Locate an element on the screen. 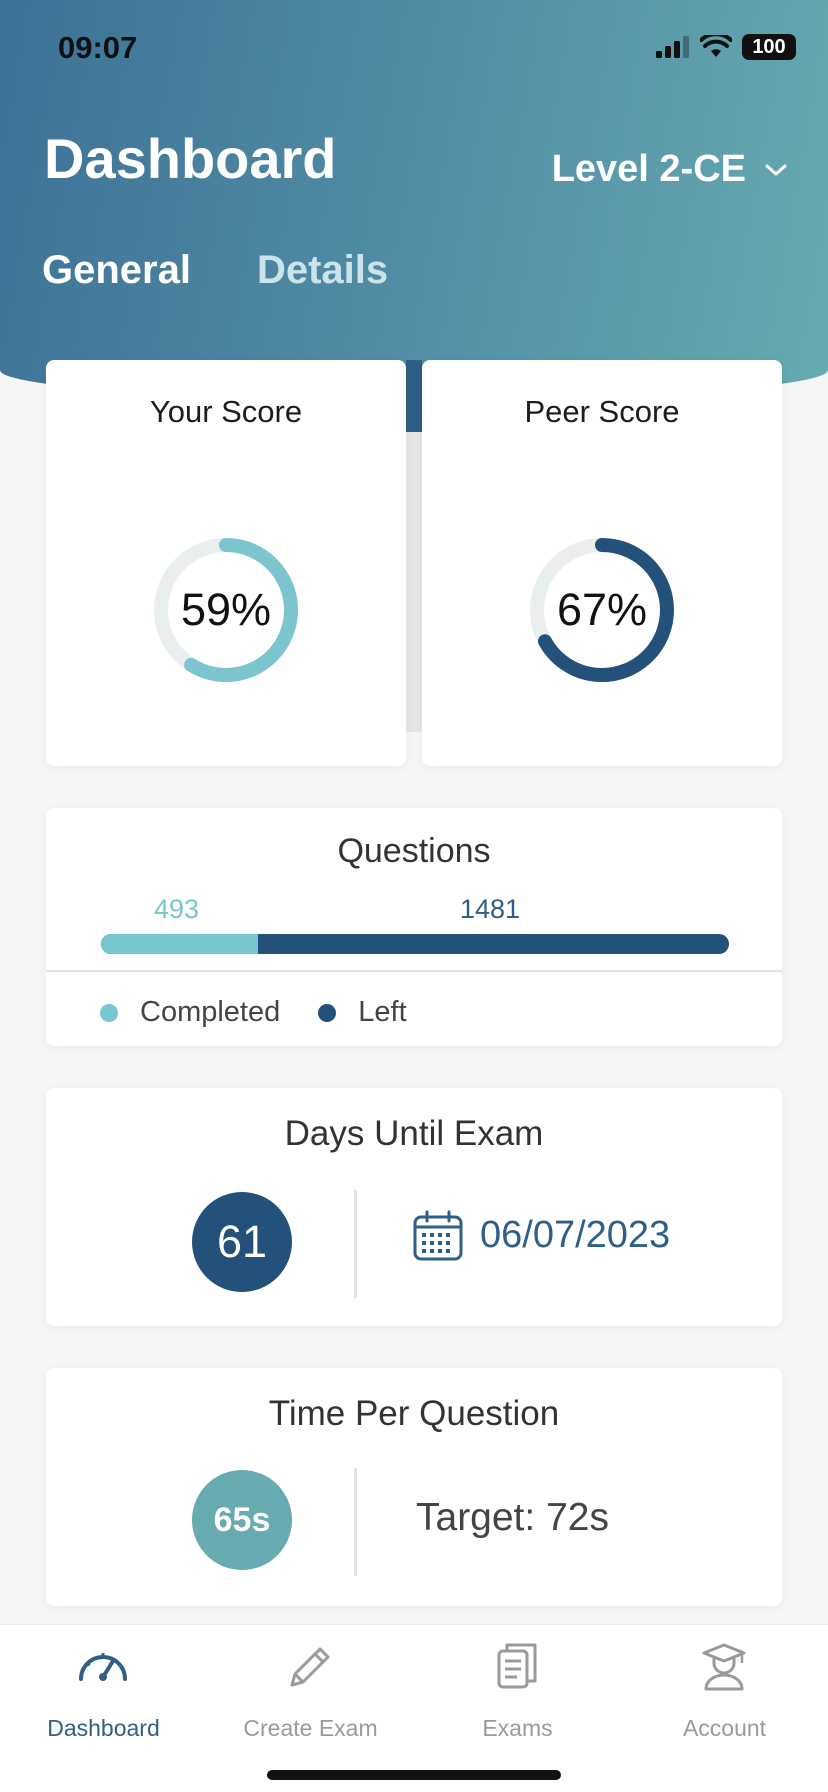 Image resolution: width=828 pixels, height=1792 pixels. nav-dashboard-label: Dashboard is located at coordinates (103, 1728).